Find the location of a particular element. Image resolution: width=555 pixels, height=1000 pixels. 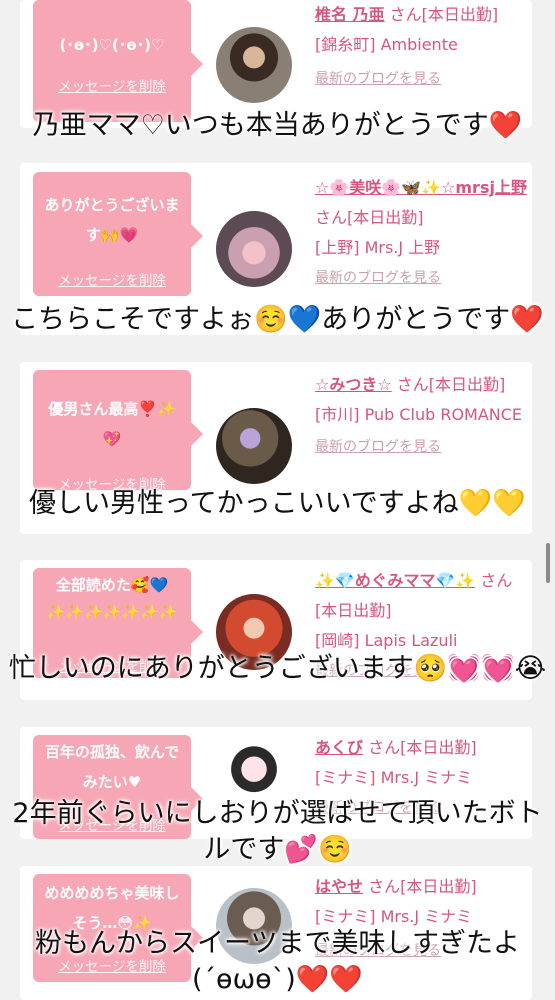

message-text: 百年の孤独、飲んでみたい♥ is located at coordinates (112, 767).